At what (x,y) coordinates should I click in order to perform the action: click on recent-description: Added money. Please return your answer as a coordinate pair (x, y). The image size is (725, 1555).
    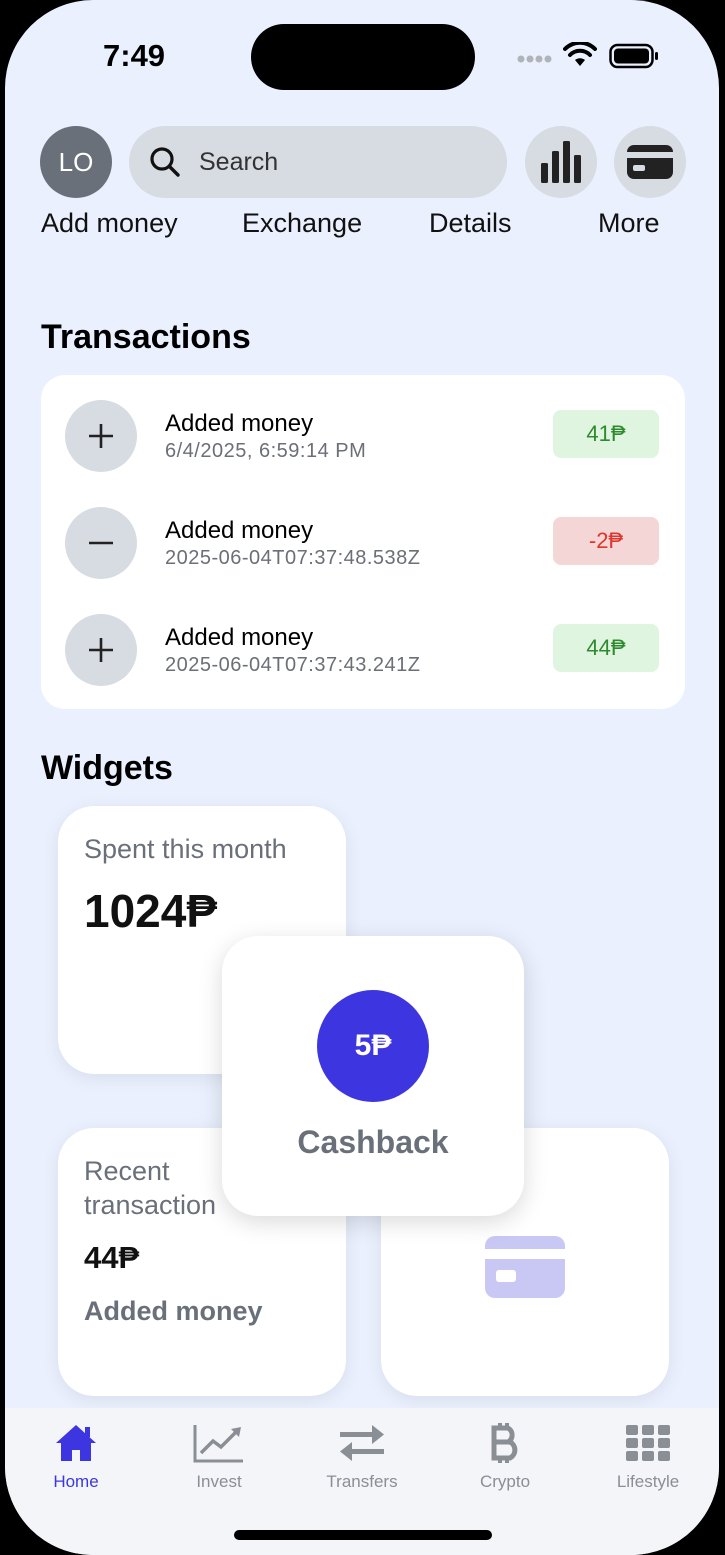
    Looking at the image, I should click on (173, 1311).